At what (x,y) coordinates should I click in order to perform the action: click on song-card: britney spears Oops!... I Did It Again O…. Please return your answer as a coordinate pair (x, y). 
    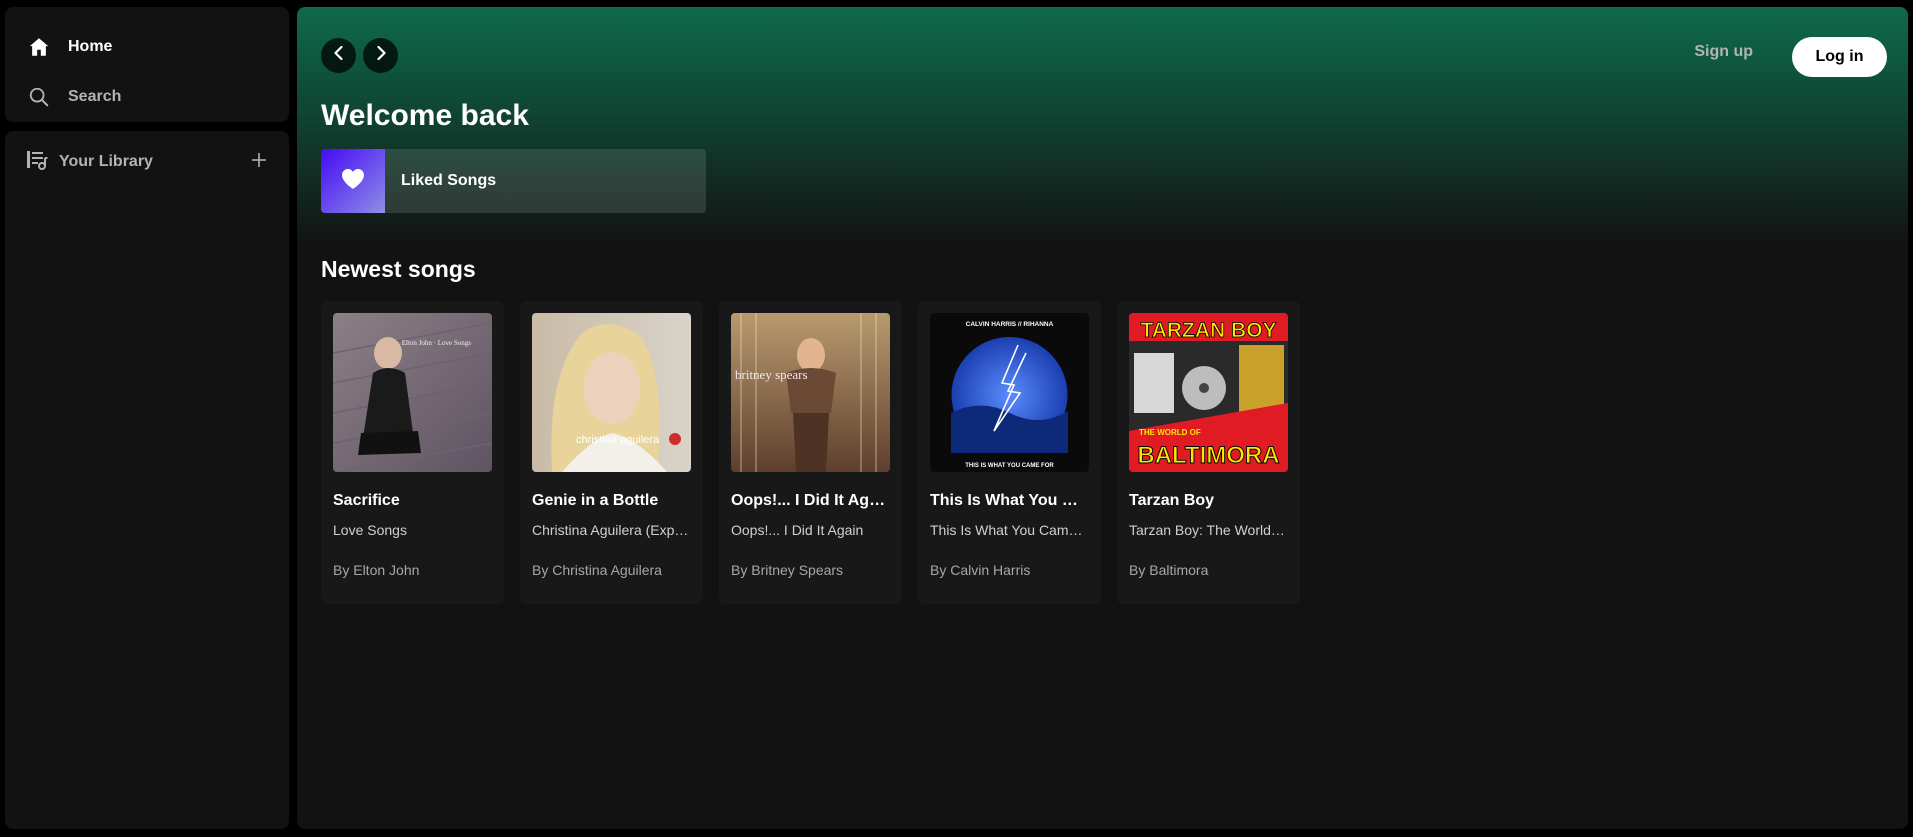
    Looking at the image, I should click on (810, 452).